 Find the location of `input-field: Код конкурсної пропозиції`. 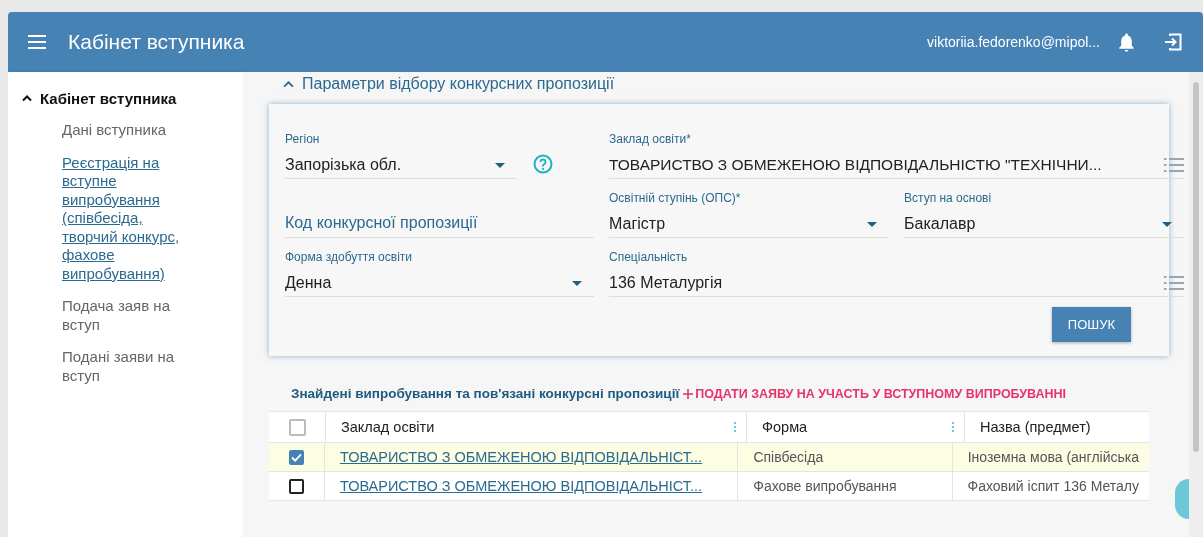

input-field: Код конкурсної пропозиції is located at coordinates (439, 223).